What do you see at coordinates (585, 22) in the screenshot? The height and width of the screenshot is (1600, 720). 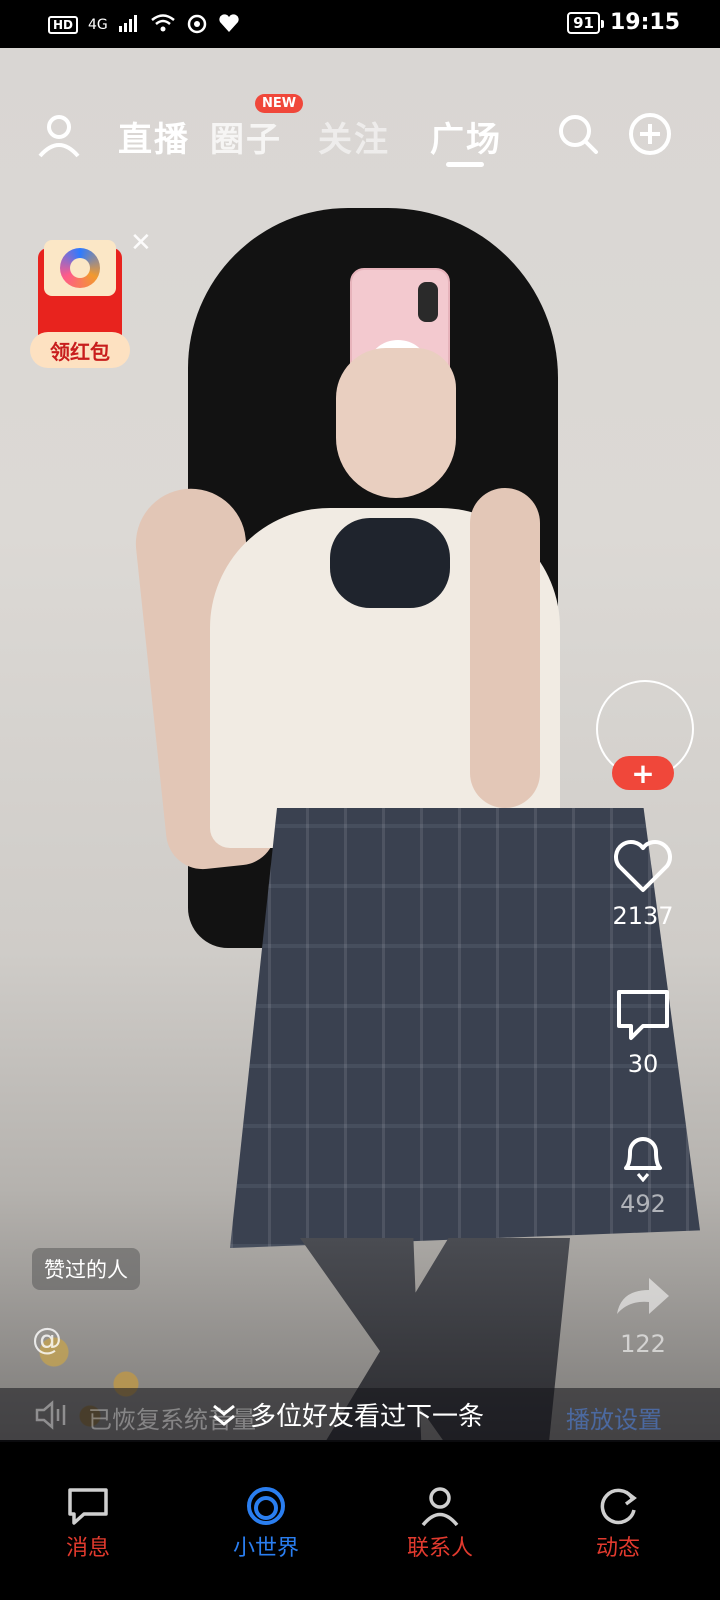 I see `battery-indicator: 91` at bounding box center [585, 22].